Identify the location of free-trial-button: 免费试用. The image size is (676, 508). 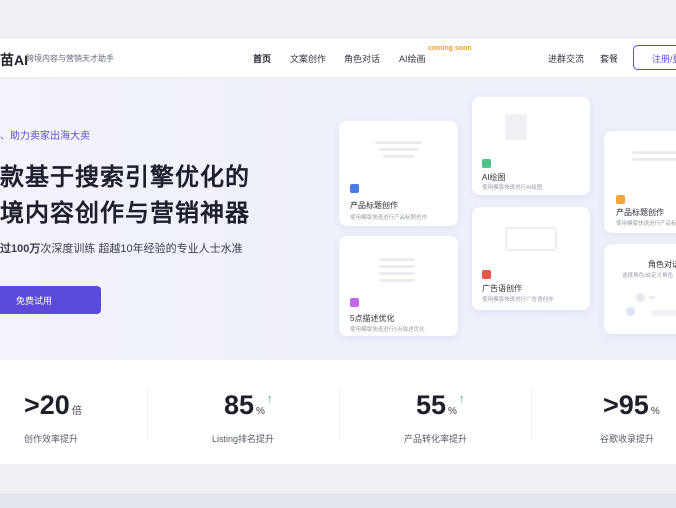
(50, 300).